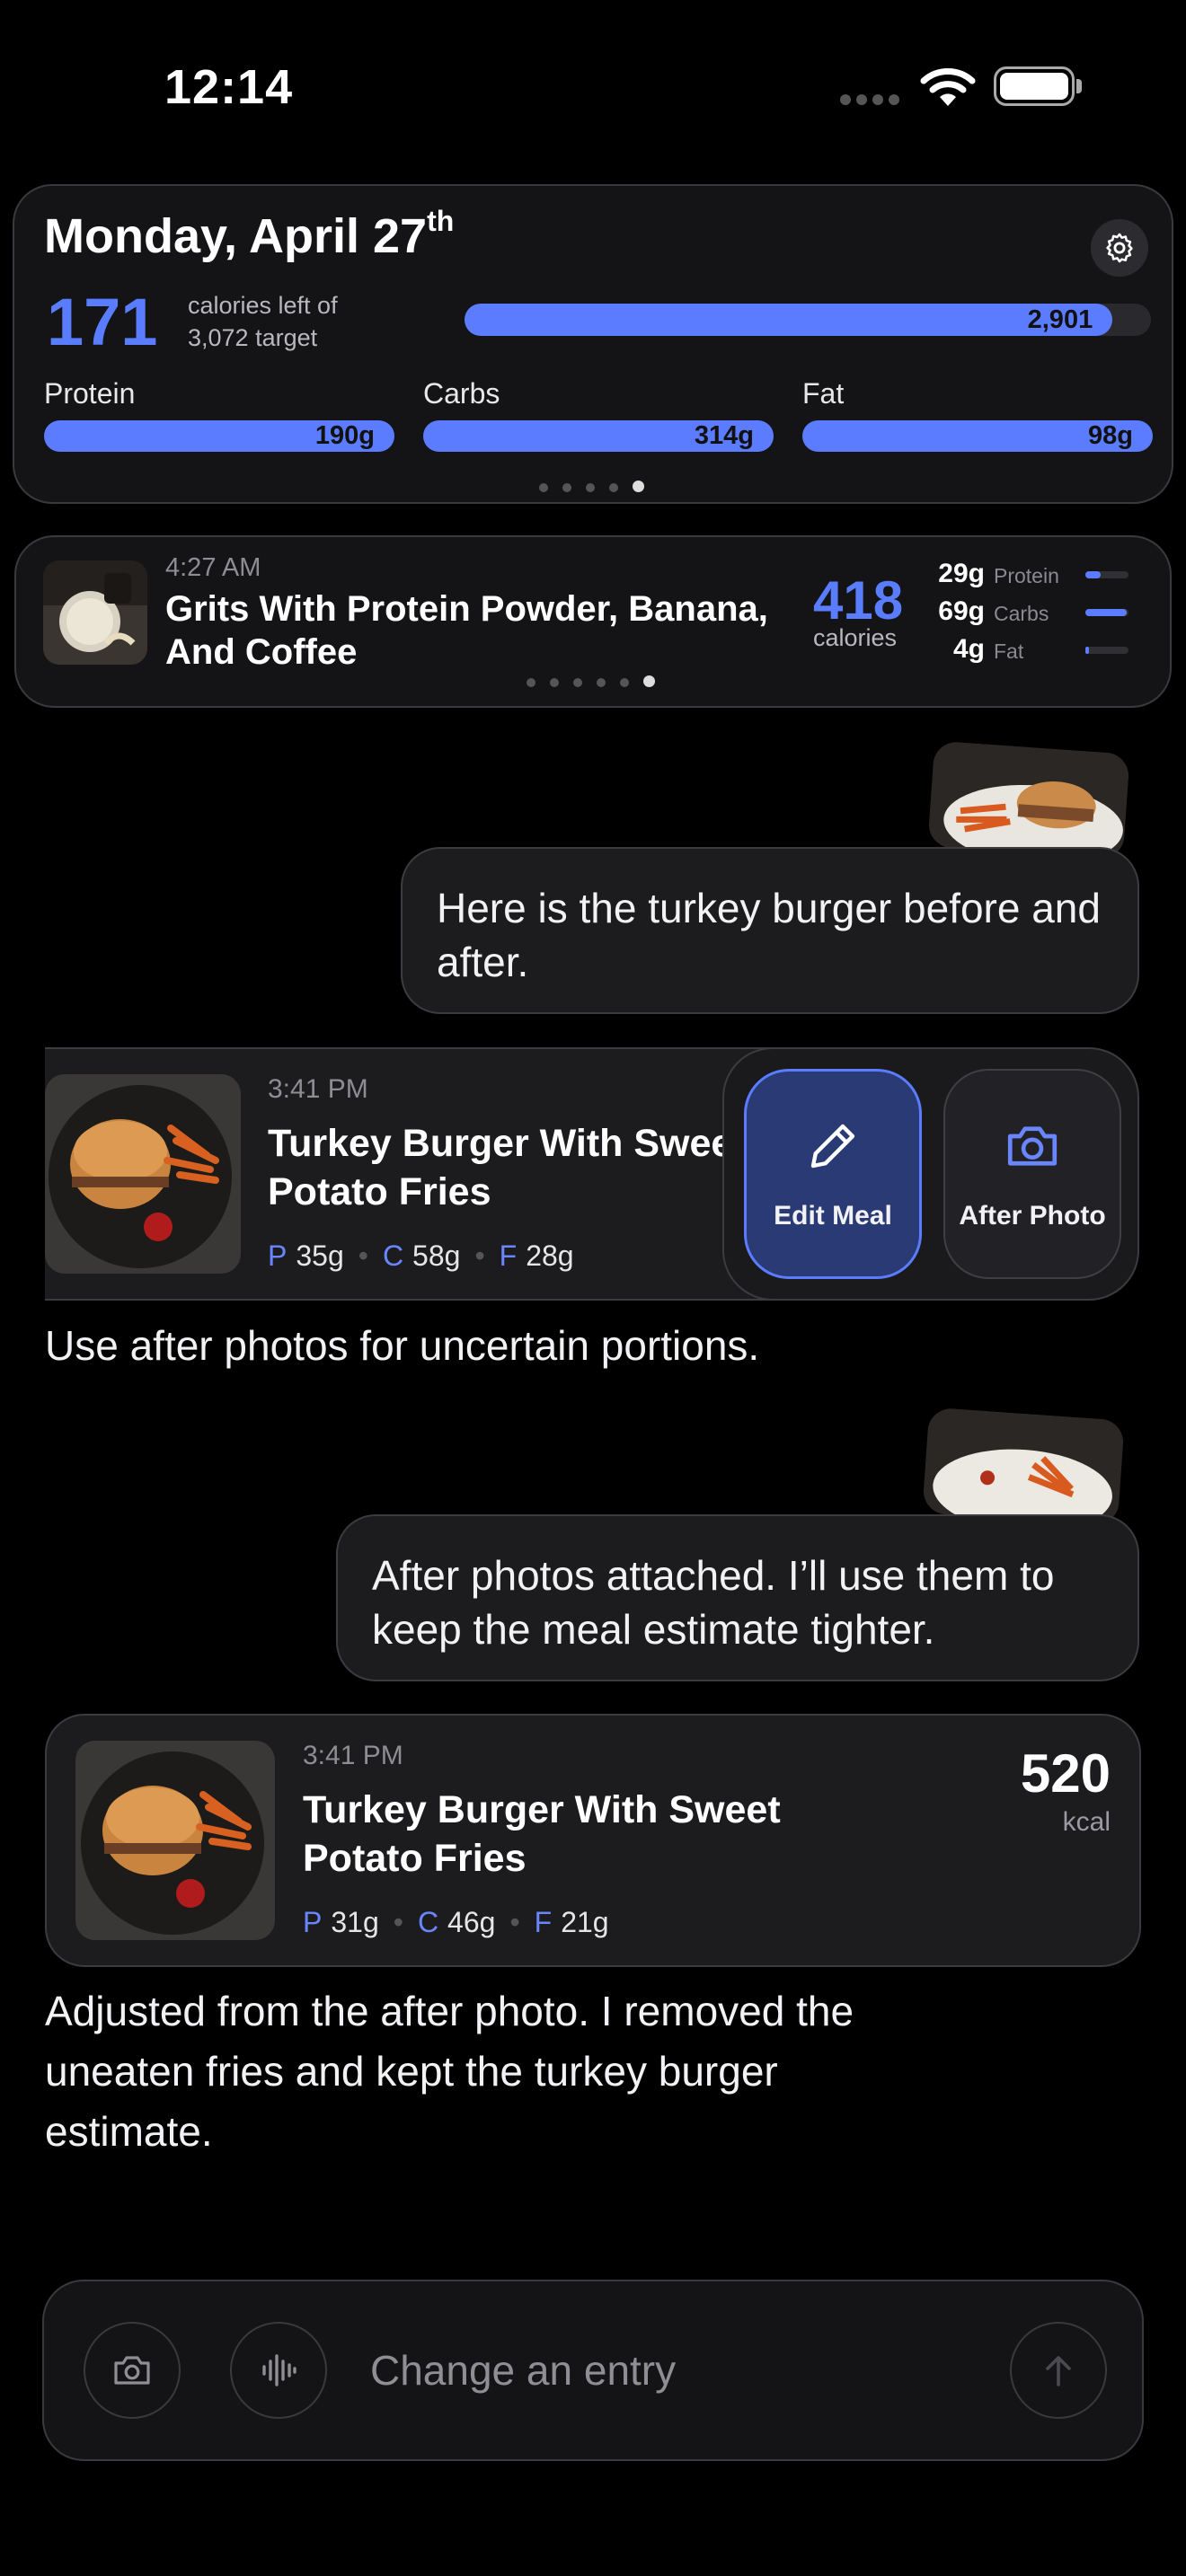 This screenshot has height=2576, width=1186. I want to click on meal-title: Turkey Burger With Swee Potato Fries, so click(497, 1167).